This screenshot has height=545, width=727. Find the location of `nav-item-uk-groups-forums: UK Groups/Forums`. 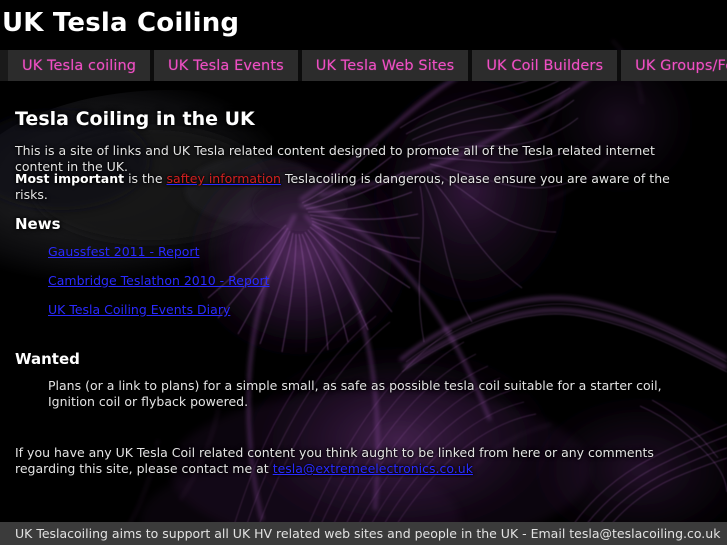

nav-item-uk-groups-forums: UK Groups/Forums is located at coordinates (674, 65).